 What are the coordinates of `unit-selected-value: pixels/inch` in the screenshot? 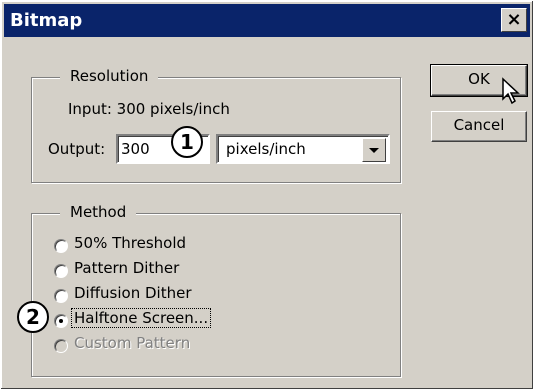 It's located at (266, 149).